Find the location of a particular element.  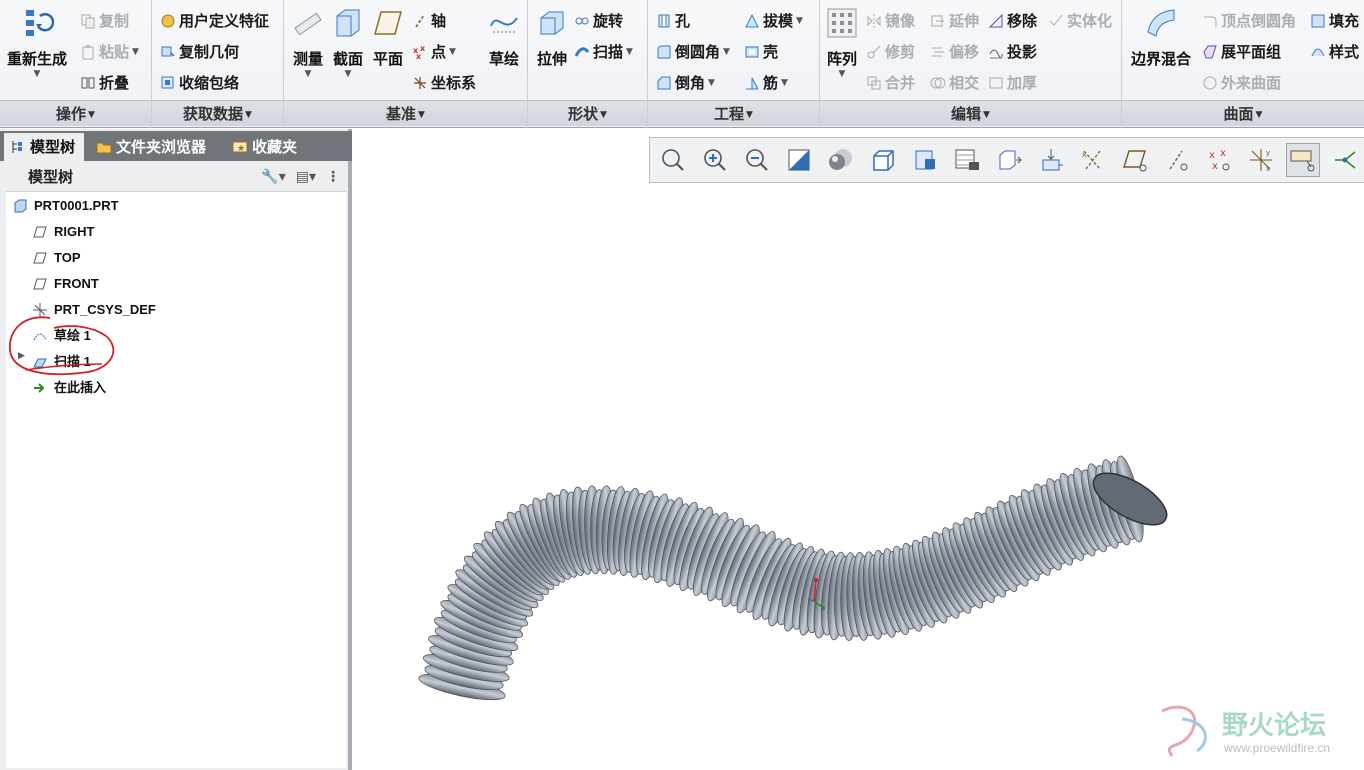

sweep-label: 扫描 is located at coordinates (608, 52).